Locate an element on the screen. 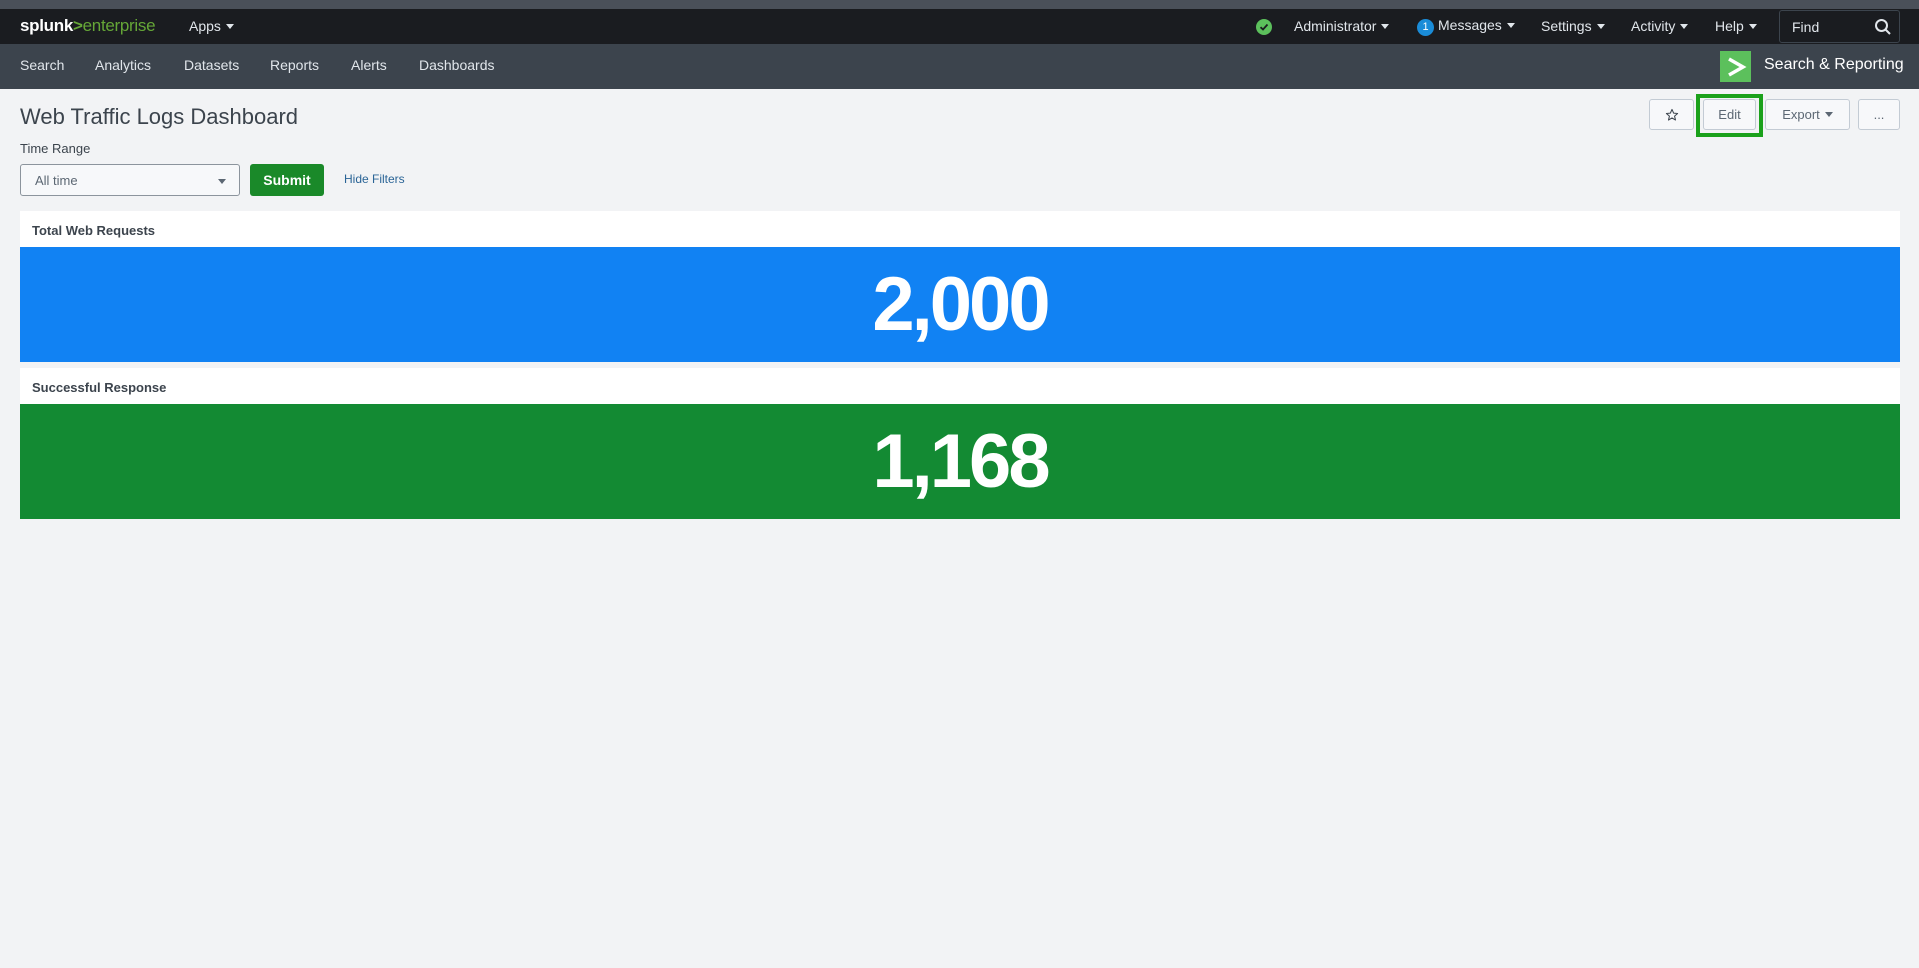  find-input-placeholder: Find is located at coordinates (1806, 27).